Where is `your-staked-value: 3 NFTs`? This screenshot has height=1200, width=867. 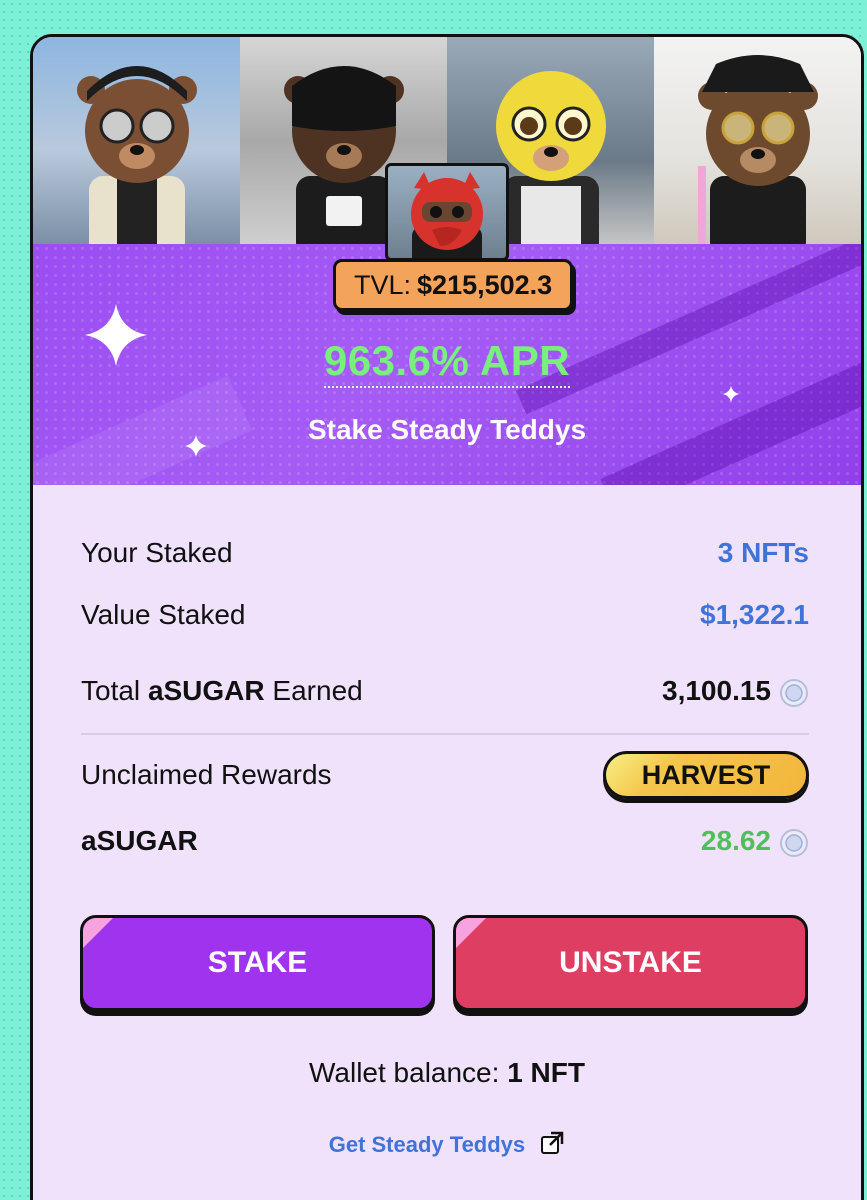
your-staked-value: 3 NFTs is located at coordinates (763, 552).